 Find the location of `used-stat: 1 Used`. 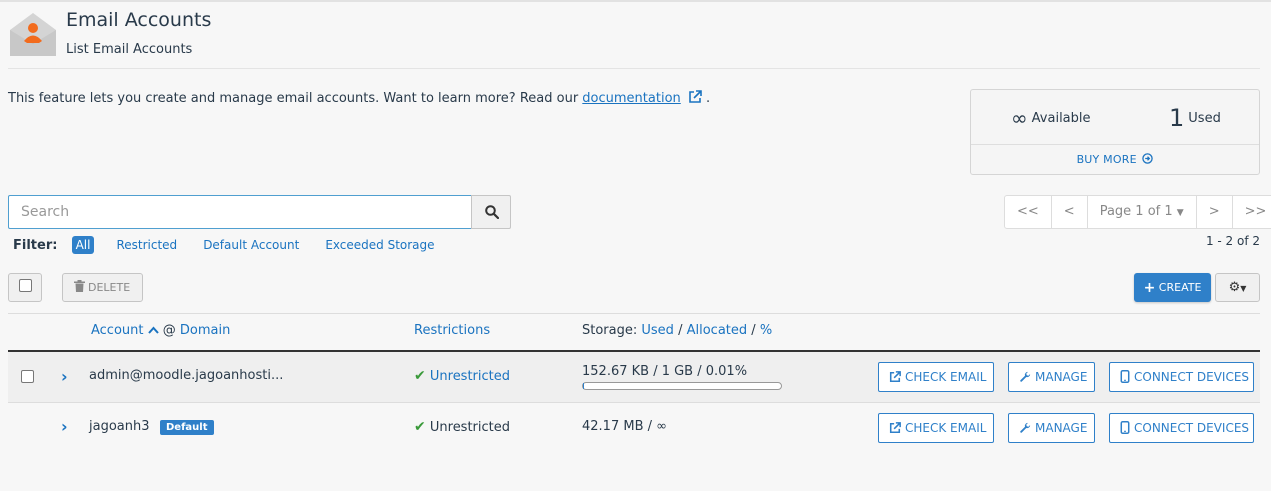

used-stat: 1 Used is located at coordinates (1195, 118).